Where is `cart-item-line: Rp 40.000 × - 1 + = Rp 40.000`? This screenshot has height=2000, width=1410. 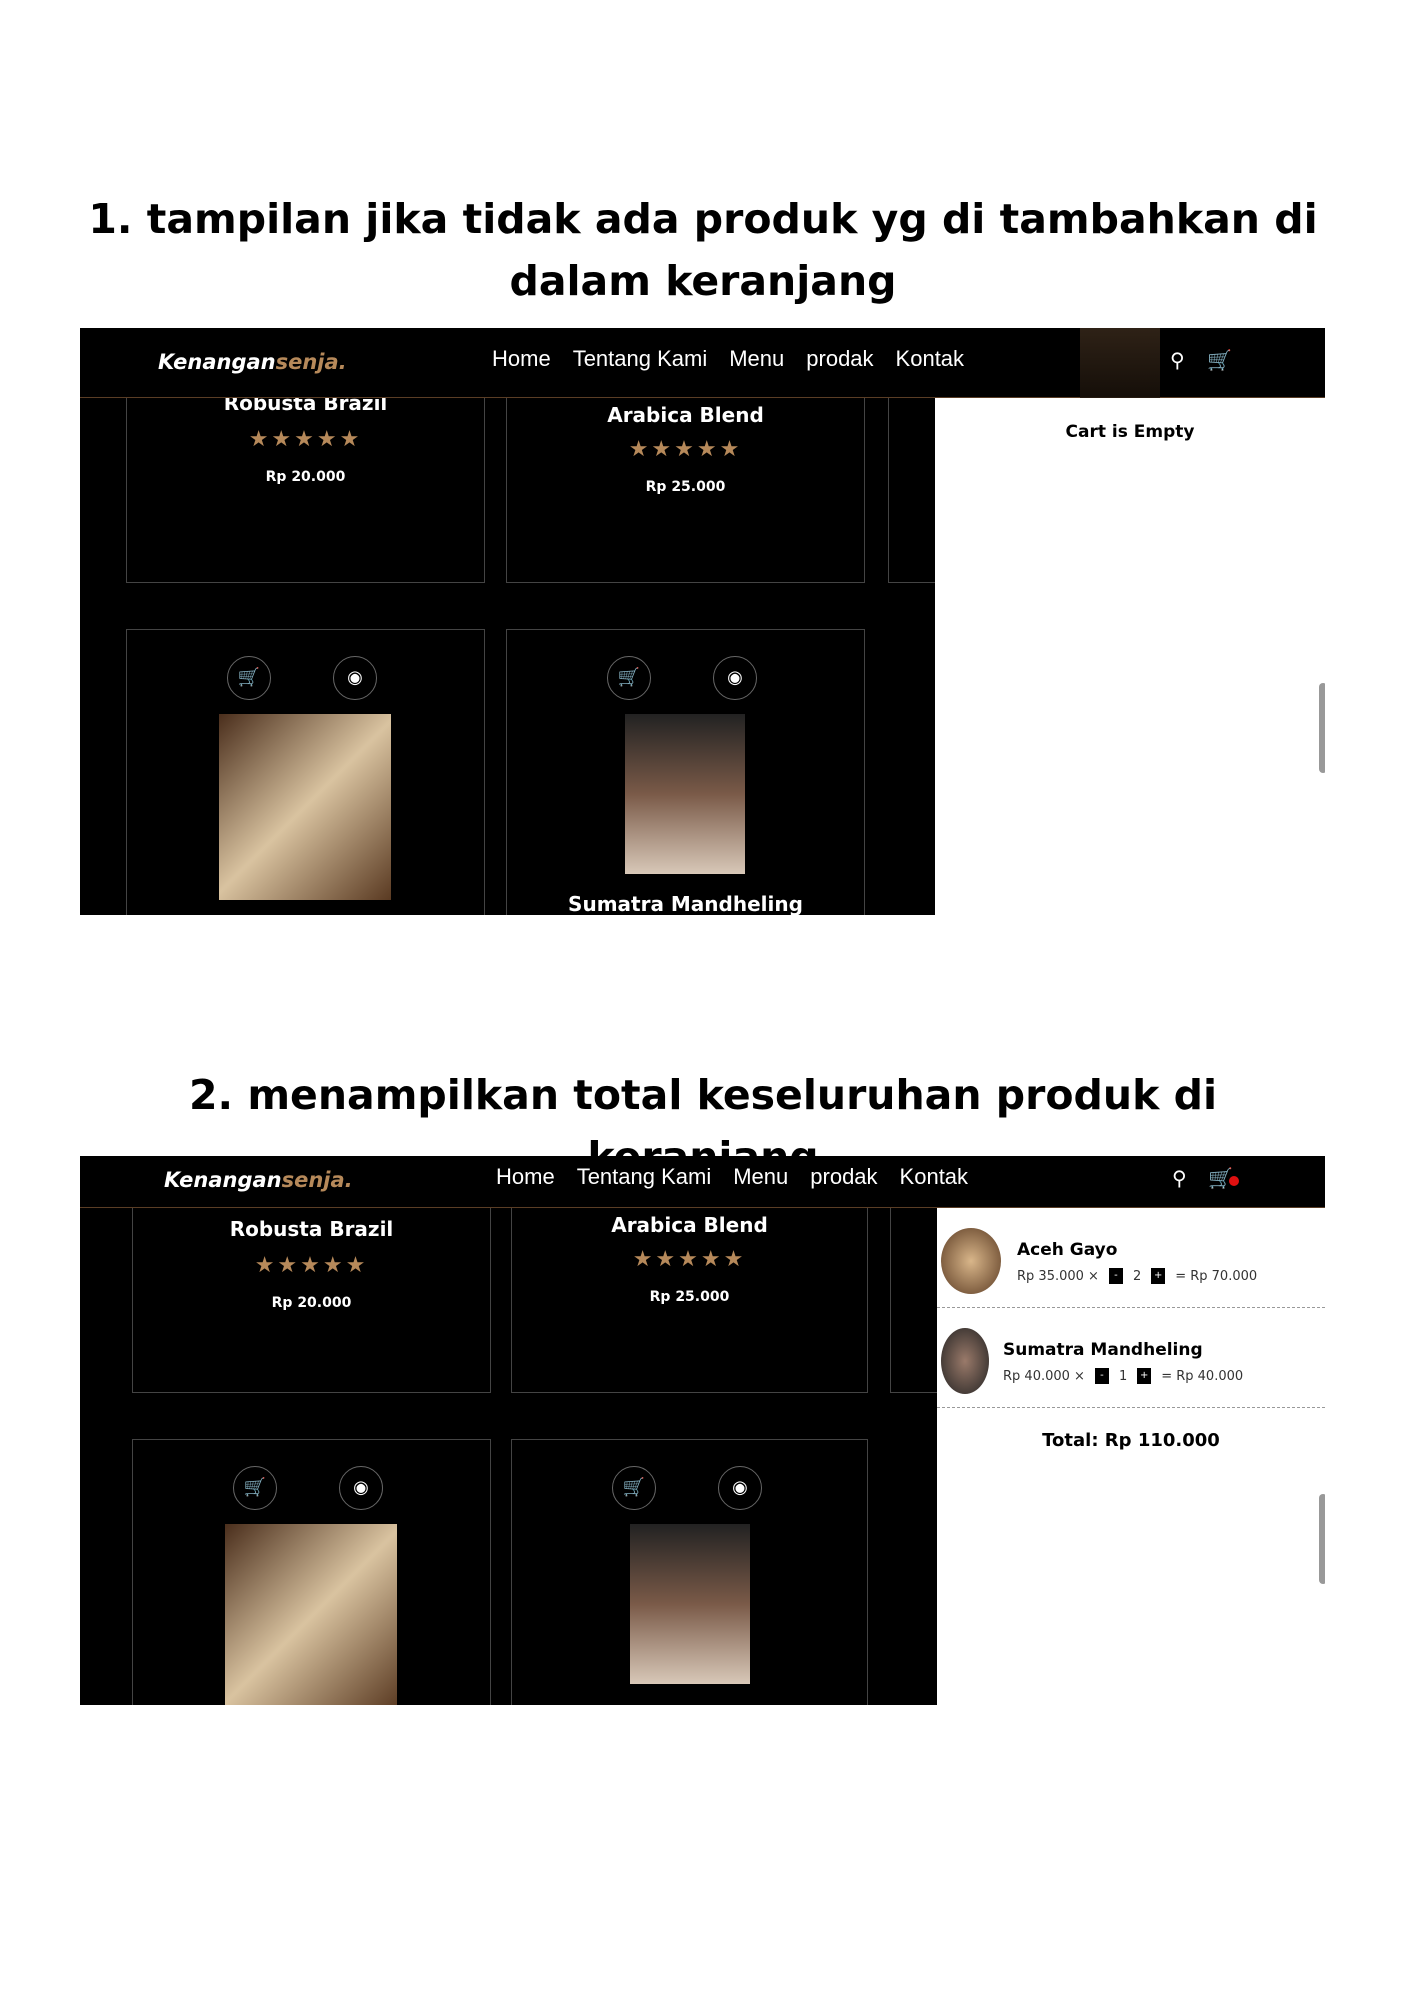
cart-item-line: Rp 40.000 × - 1 + = Rp 40.000 is located at coordinates (1123, 1376).